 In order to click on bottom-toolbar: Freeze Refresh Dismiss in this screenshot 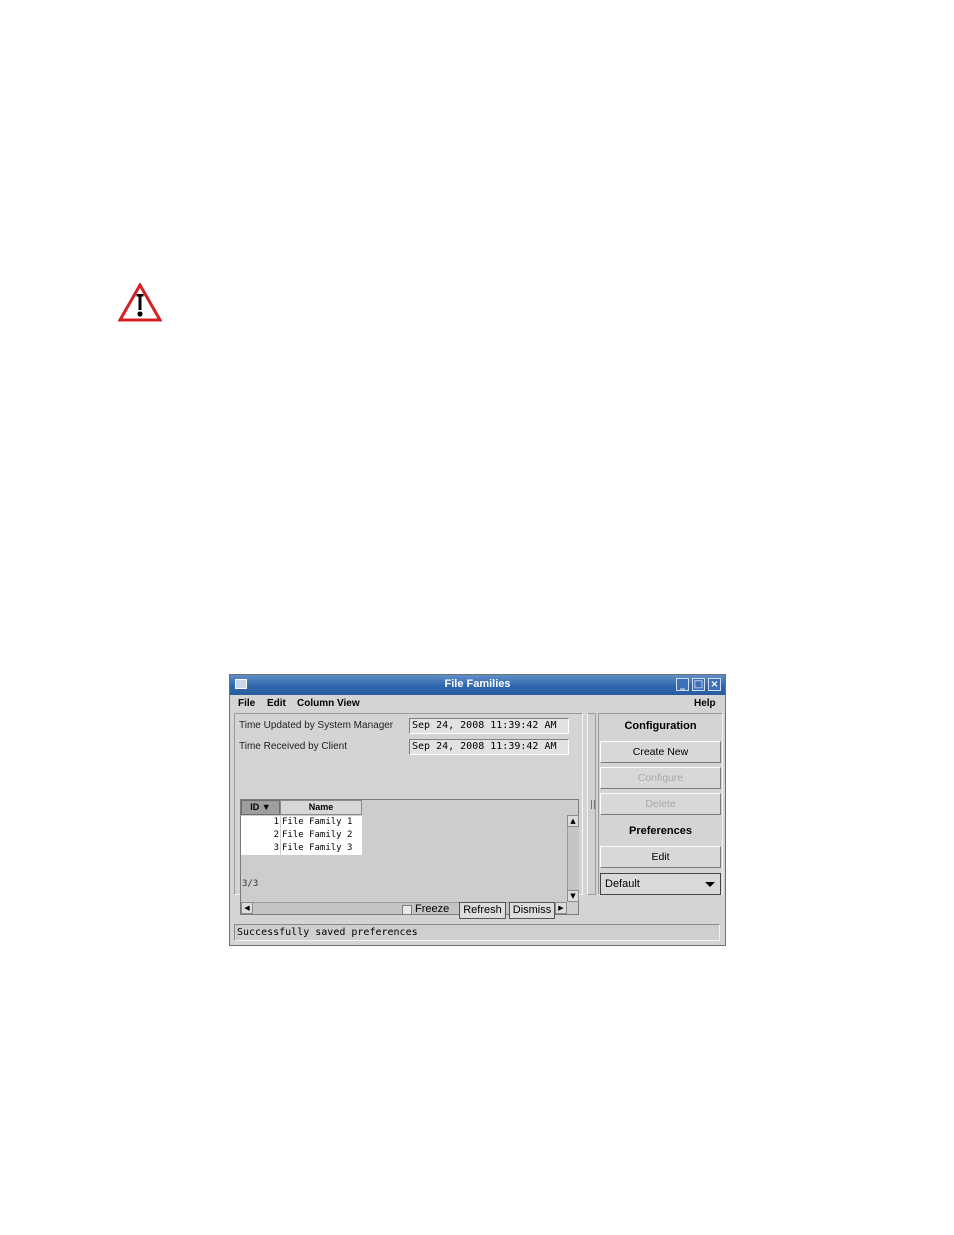, I will do `click(477, 910)`.